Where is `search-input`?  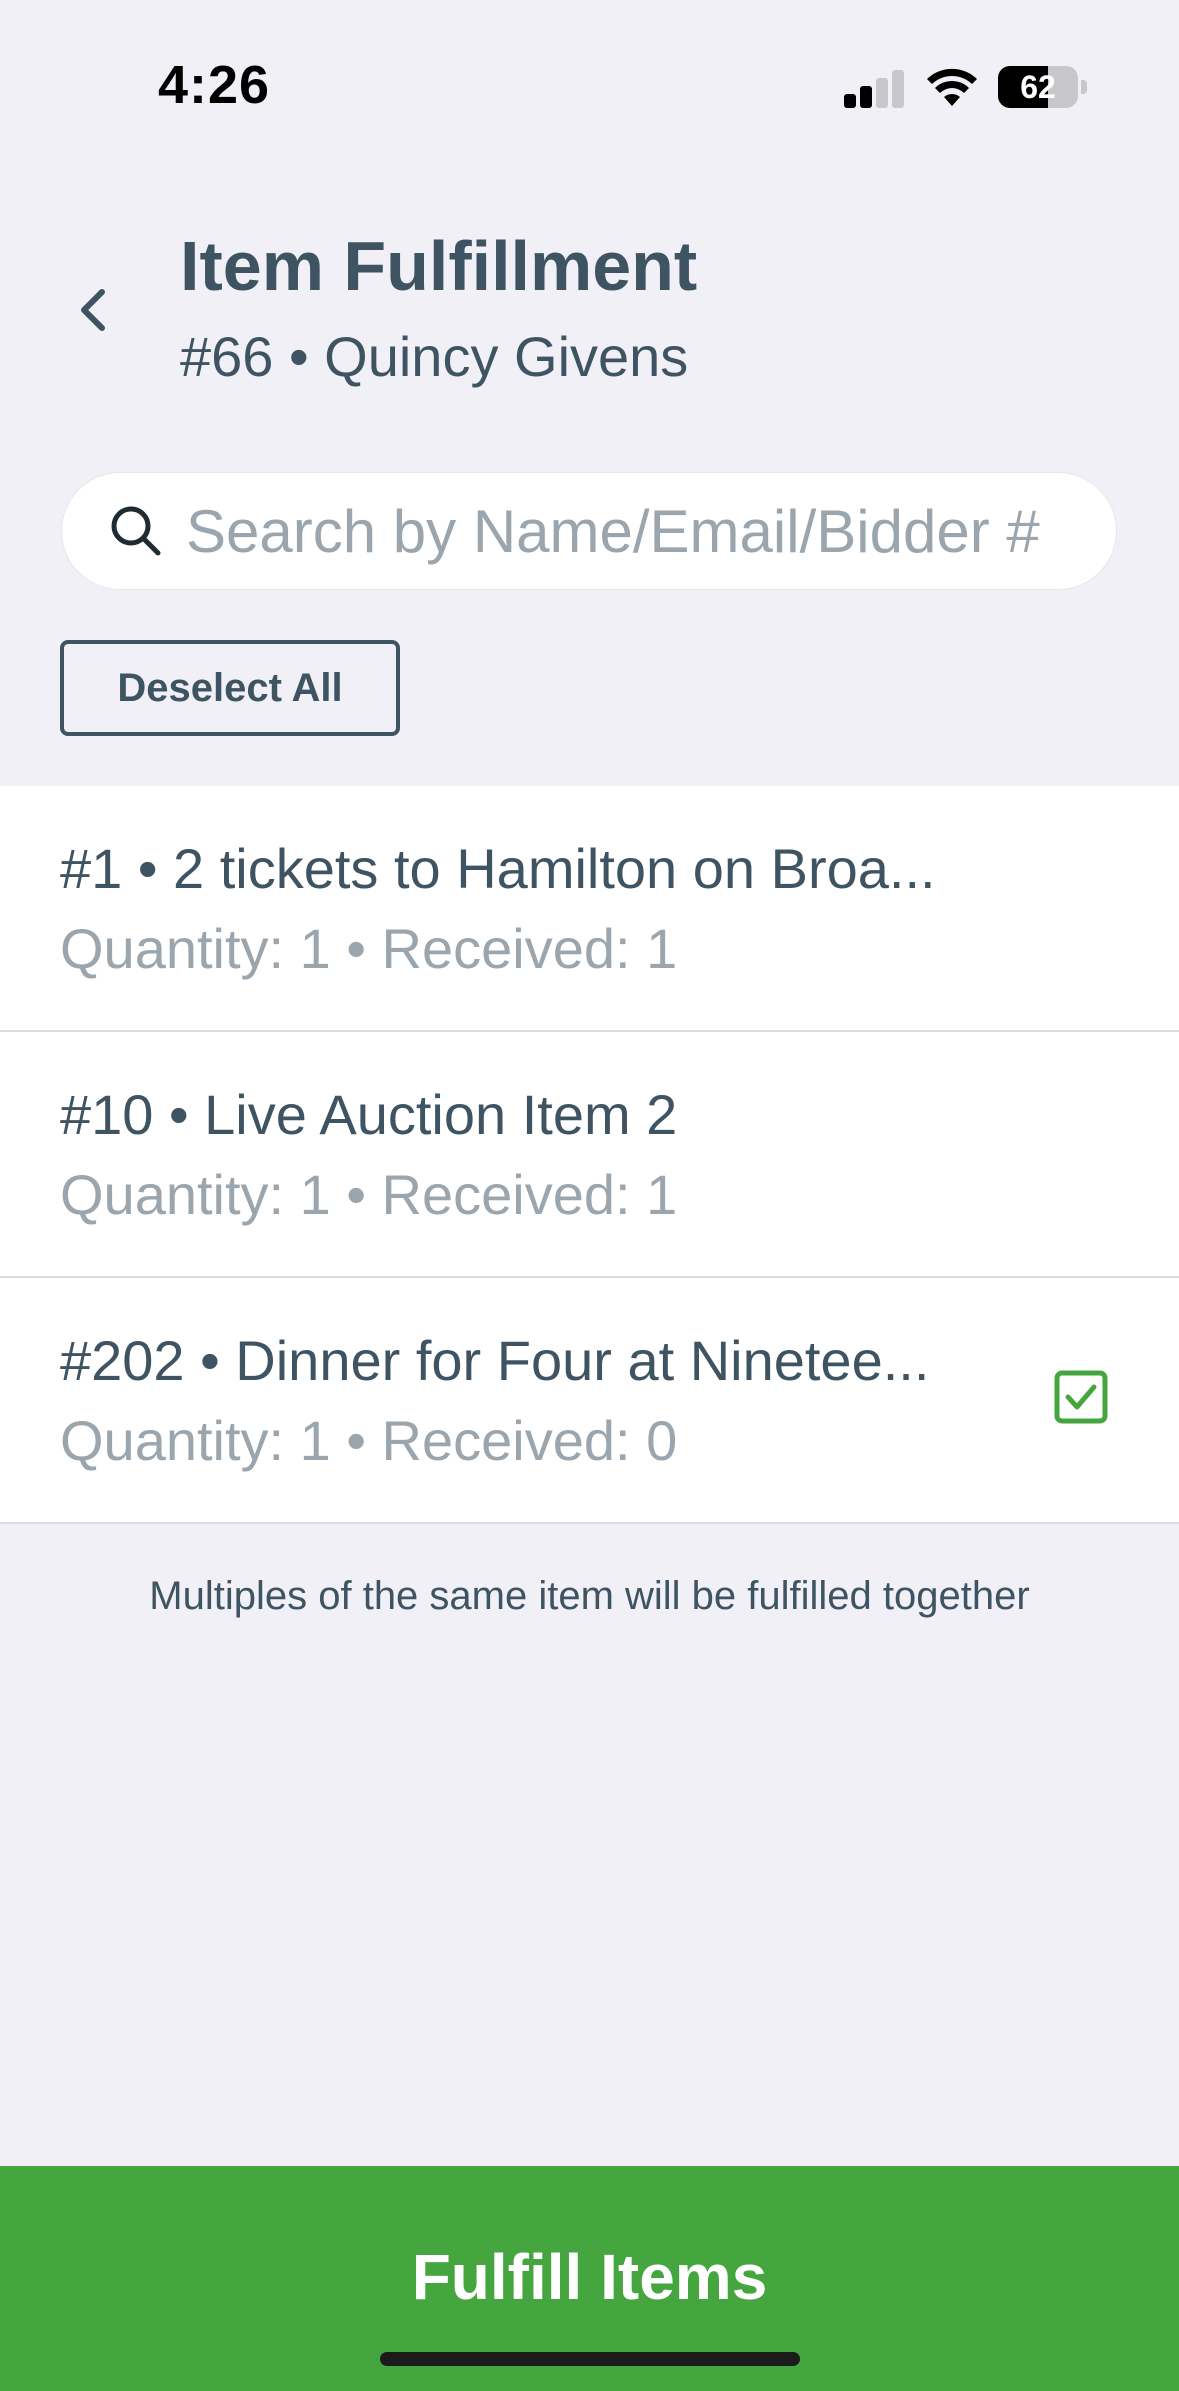 search-input is located at coordinates (636, 531).